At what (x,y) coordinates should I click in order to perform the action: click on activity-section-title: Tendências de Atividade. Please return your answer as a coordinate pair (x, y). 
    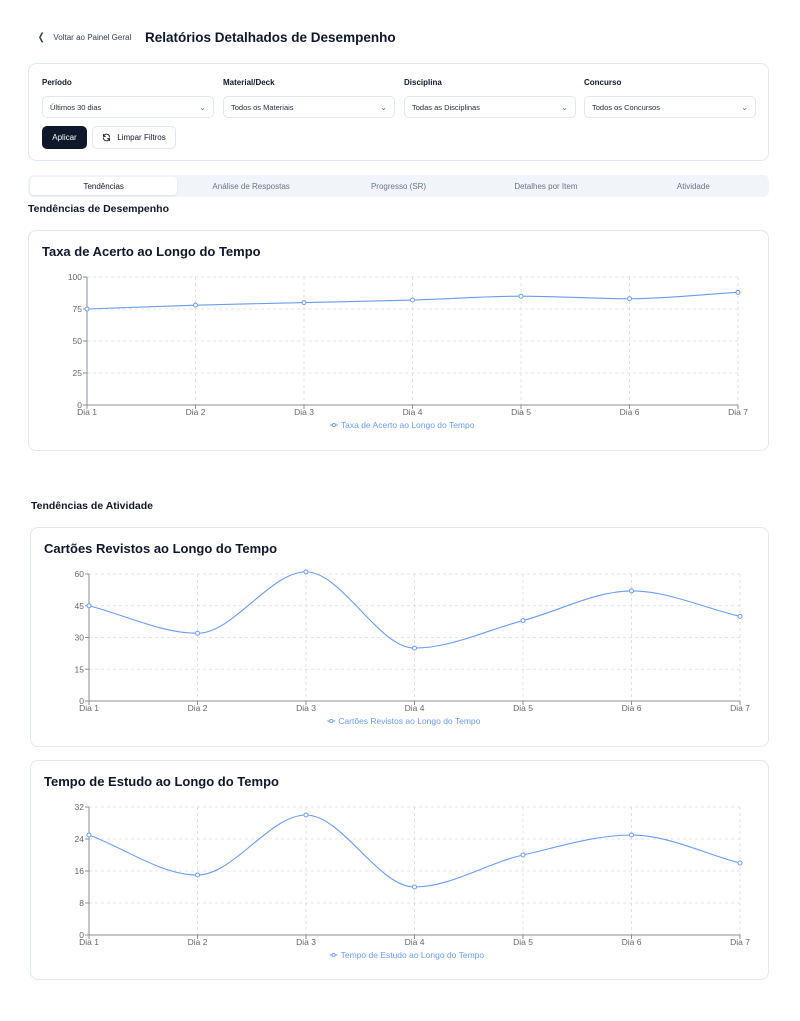
    Looking at the image, I should click on (92, 506).